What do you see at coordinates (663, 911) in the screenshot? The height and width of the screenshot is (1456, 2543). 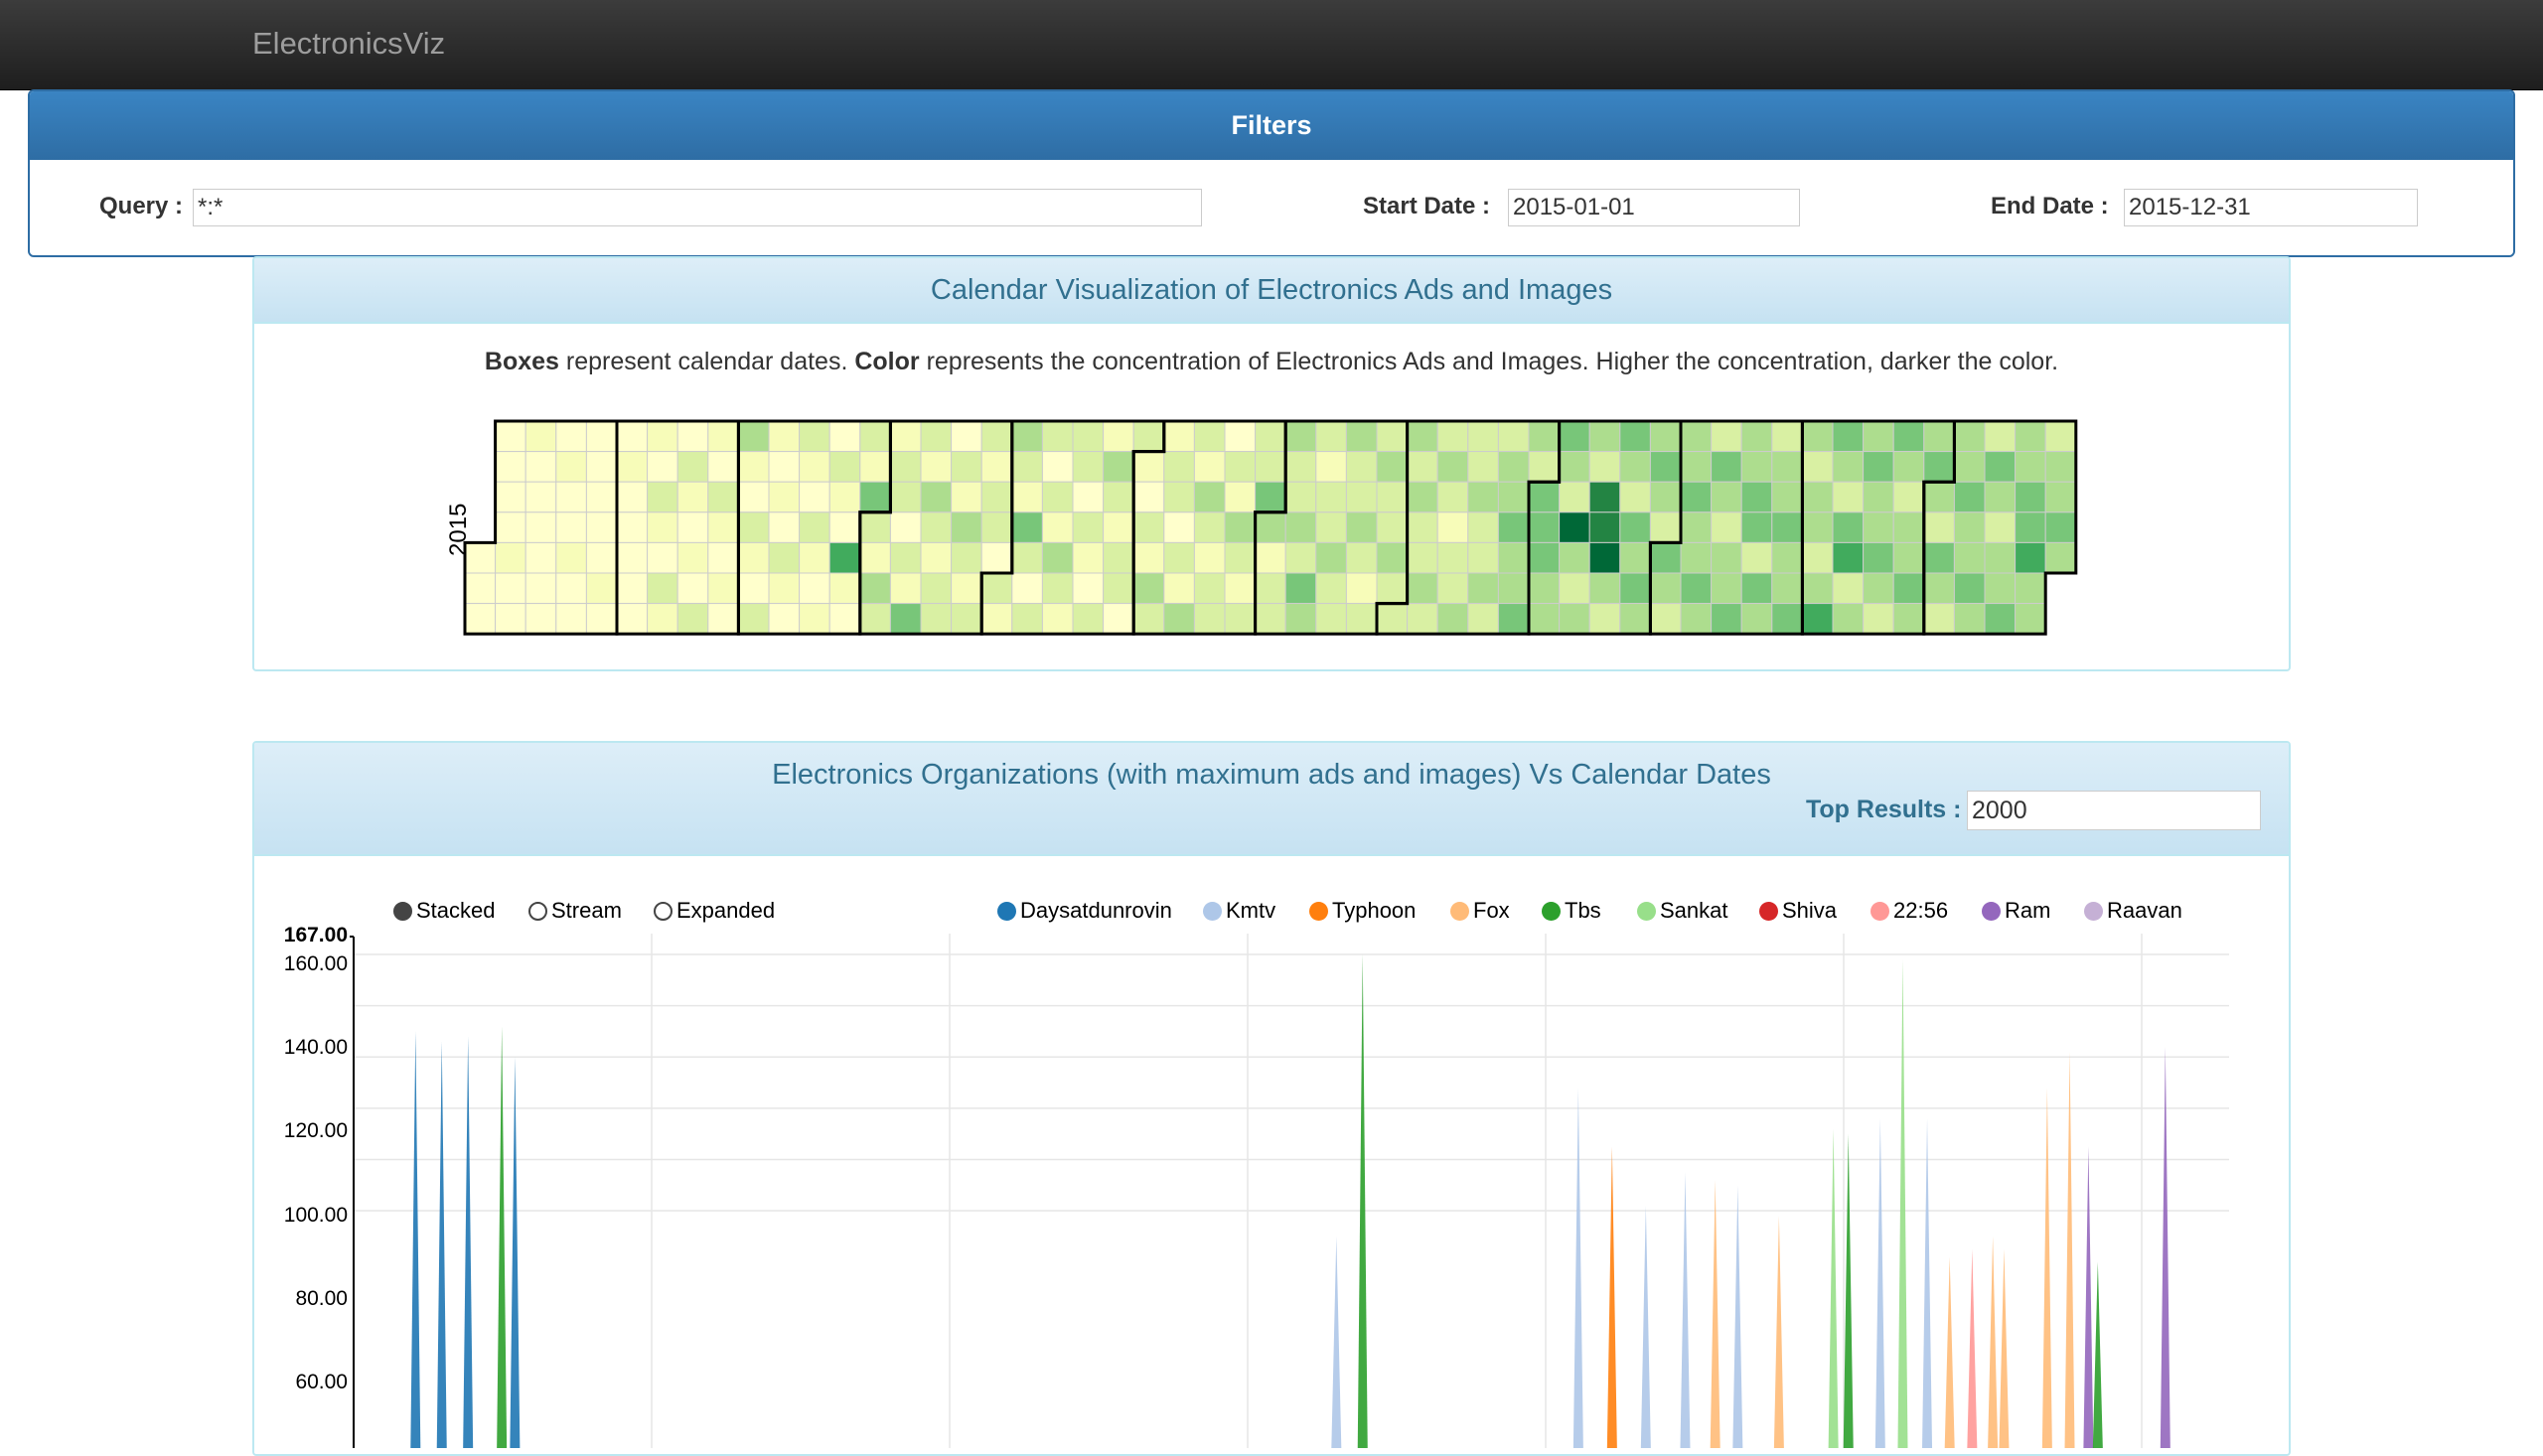 I see `radio-expanded-icon` at bounding box center [663, 911].